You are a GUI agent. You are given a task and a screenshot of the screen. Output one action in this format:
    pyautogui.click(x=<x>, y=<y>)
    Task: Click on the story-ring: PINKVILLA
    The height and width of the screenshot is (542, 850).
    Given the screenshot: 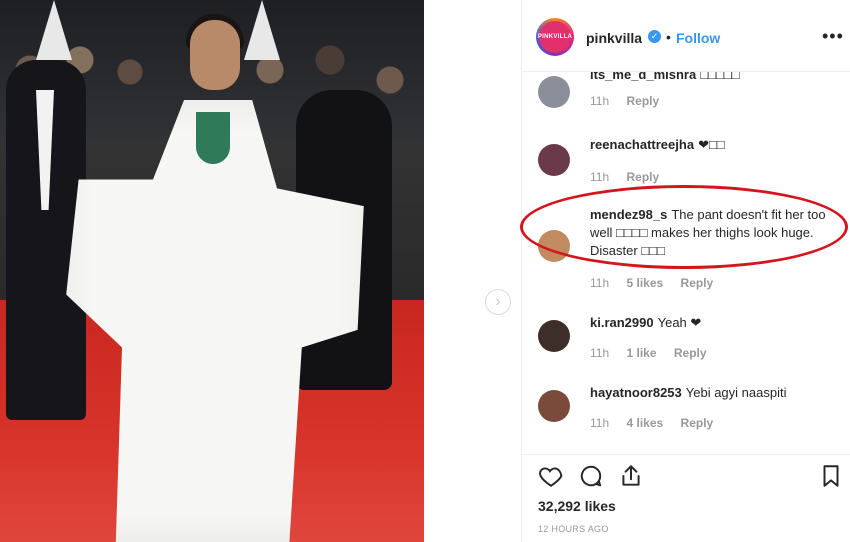 What is the action you would take?
    pyautogui.click(x=555, y=37)
    